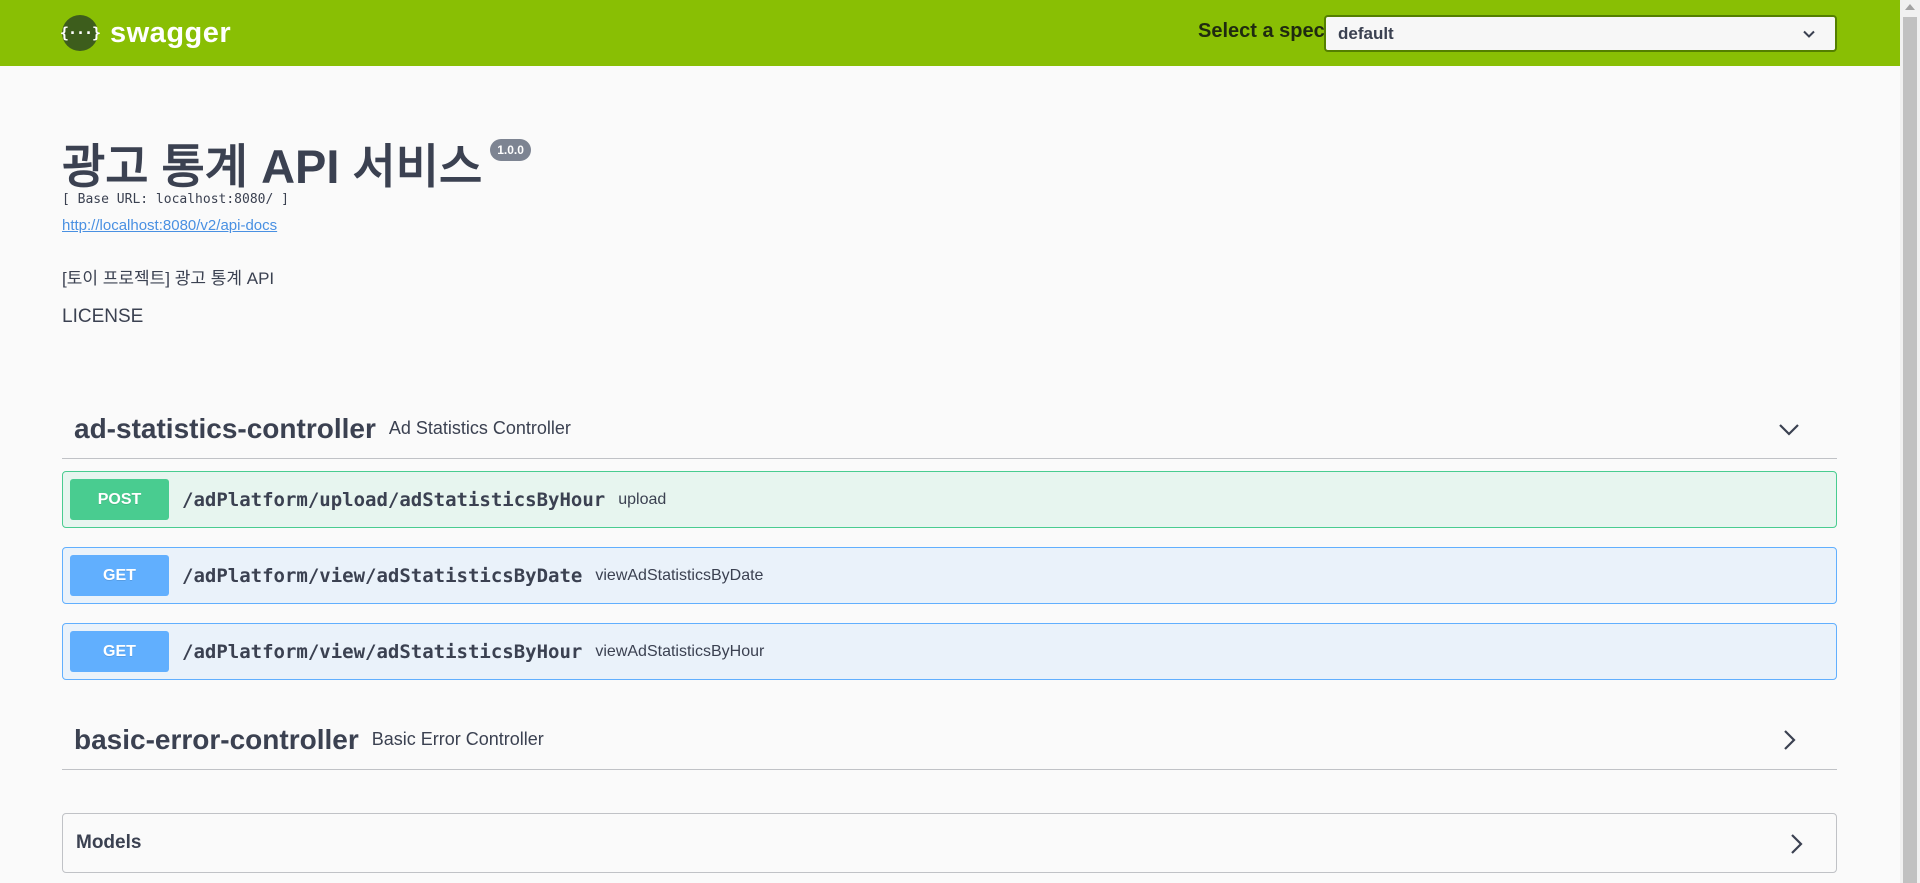 The height and width of the screenshot is (883, 1920). Describe the element at coordinates (510, 150) in the screenshot. I see `version-badge: 1.0.0` at that location.